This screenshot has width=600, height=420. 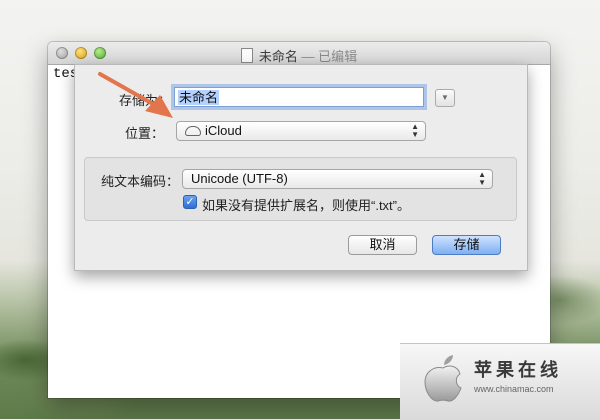 What do you see at coordinates (500, 381) in the screenshot?
I see `watermark-logo: 苹果在线 www.chinamac.com` at bounding box center [500, 381].